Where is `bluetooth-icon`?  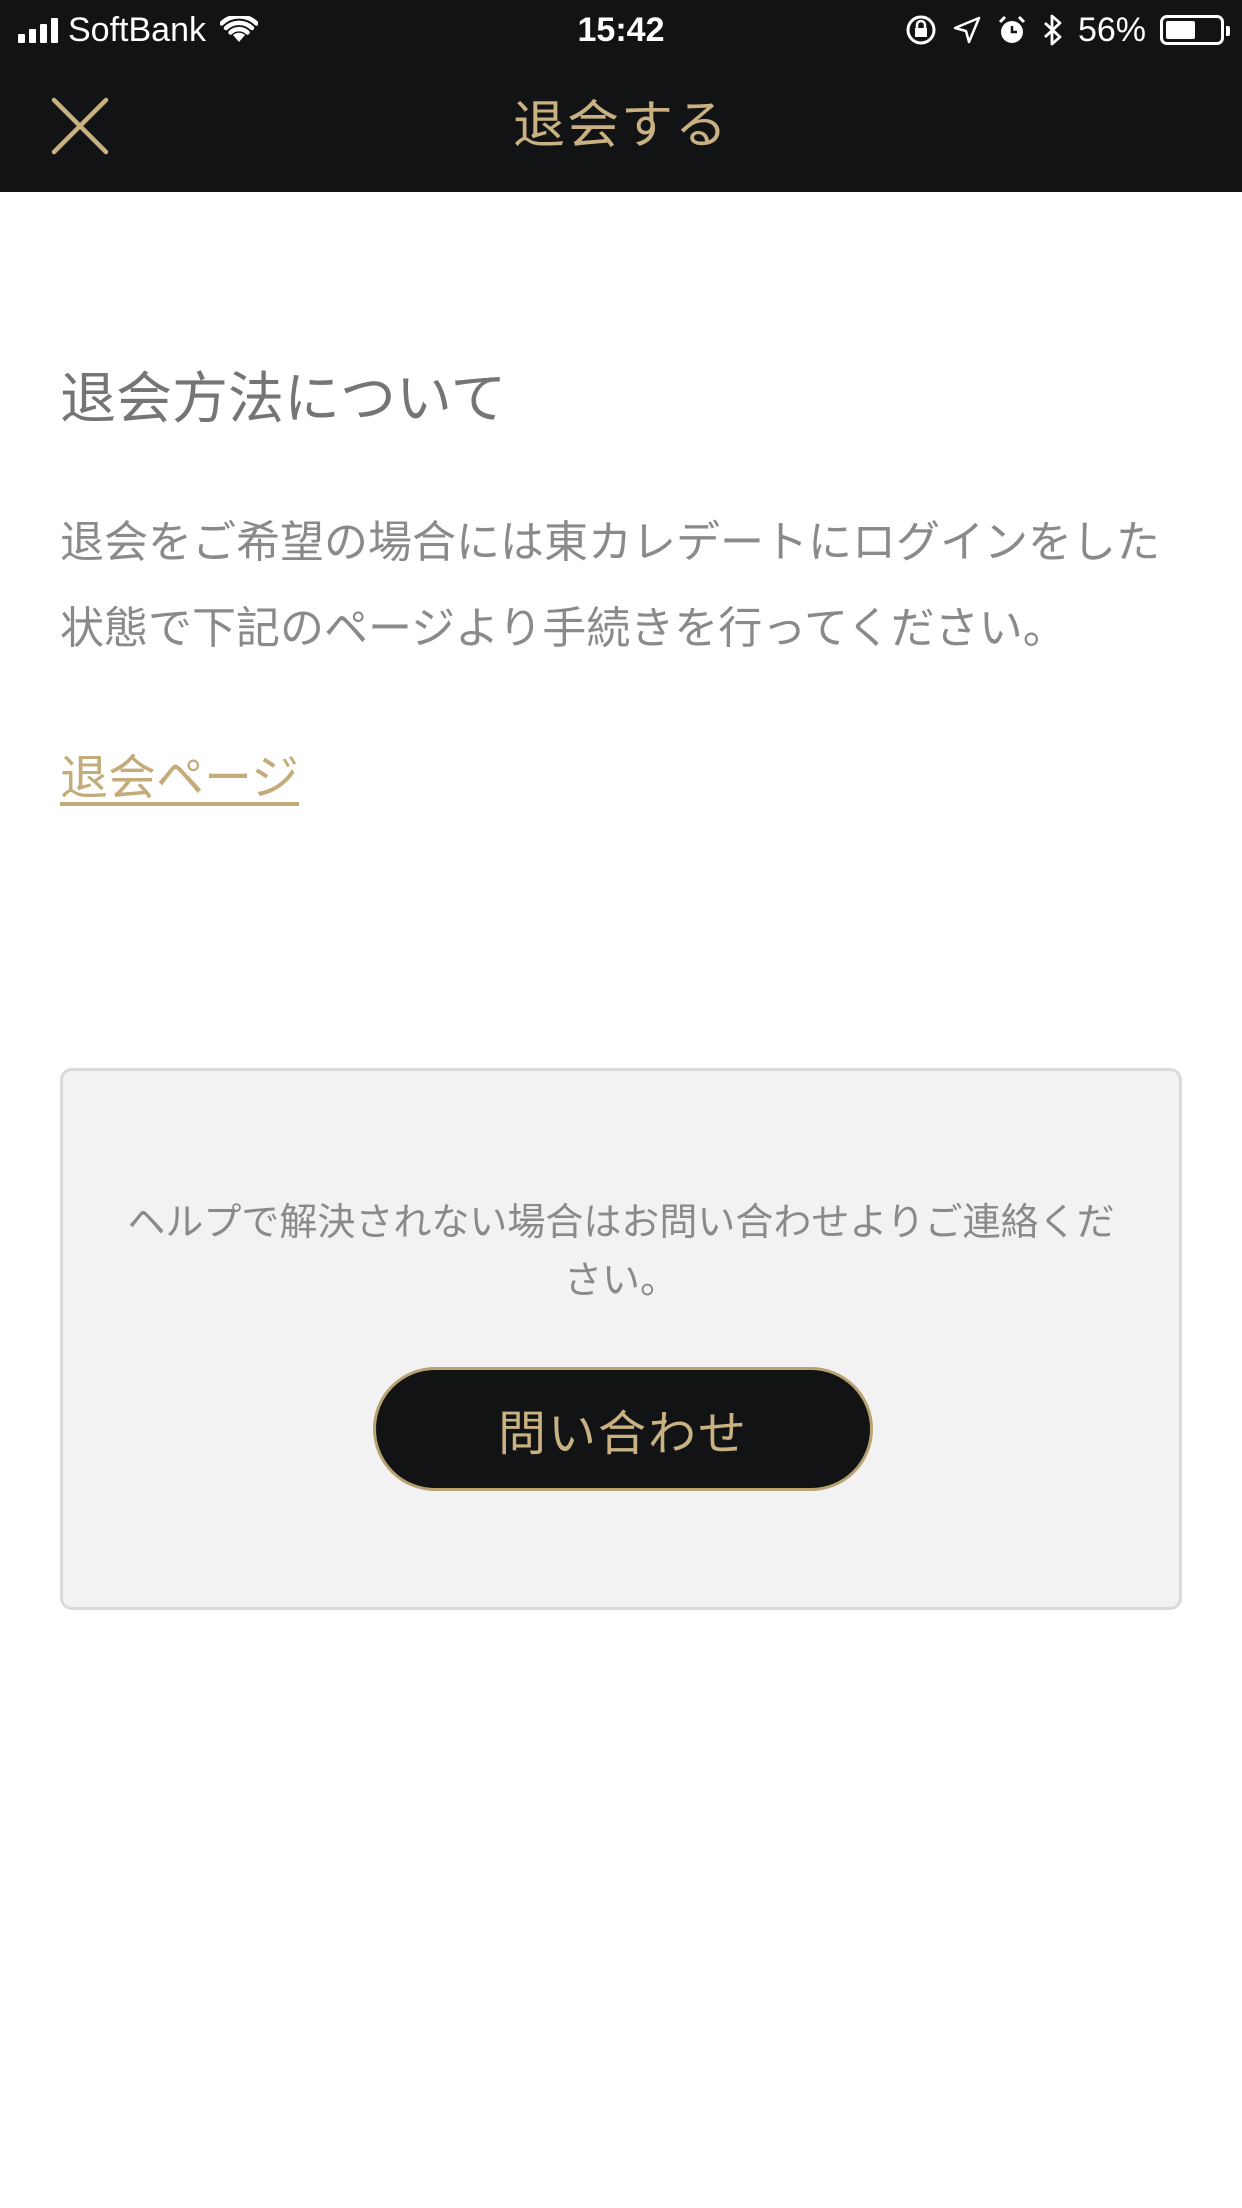 bluetooth-icon is located at coordinates (1052, 30).